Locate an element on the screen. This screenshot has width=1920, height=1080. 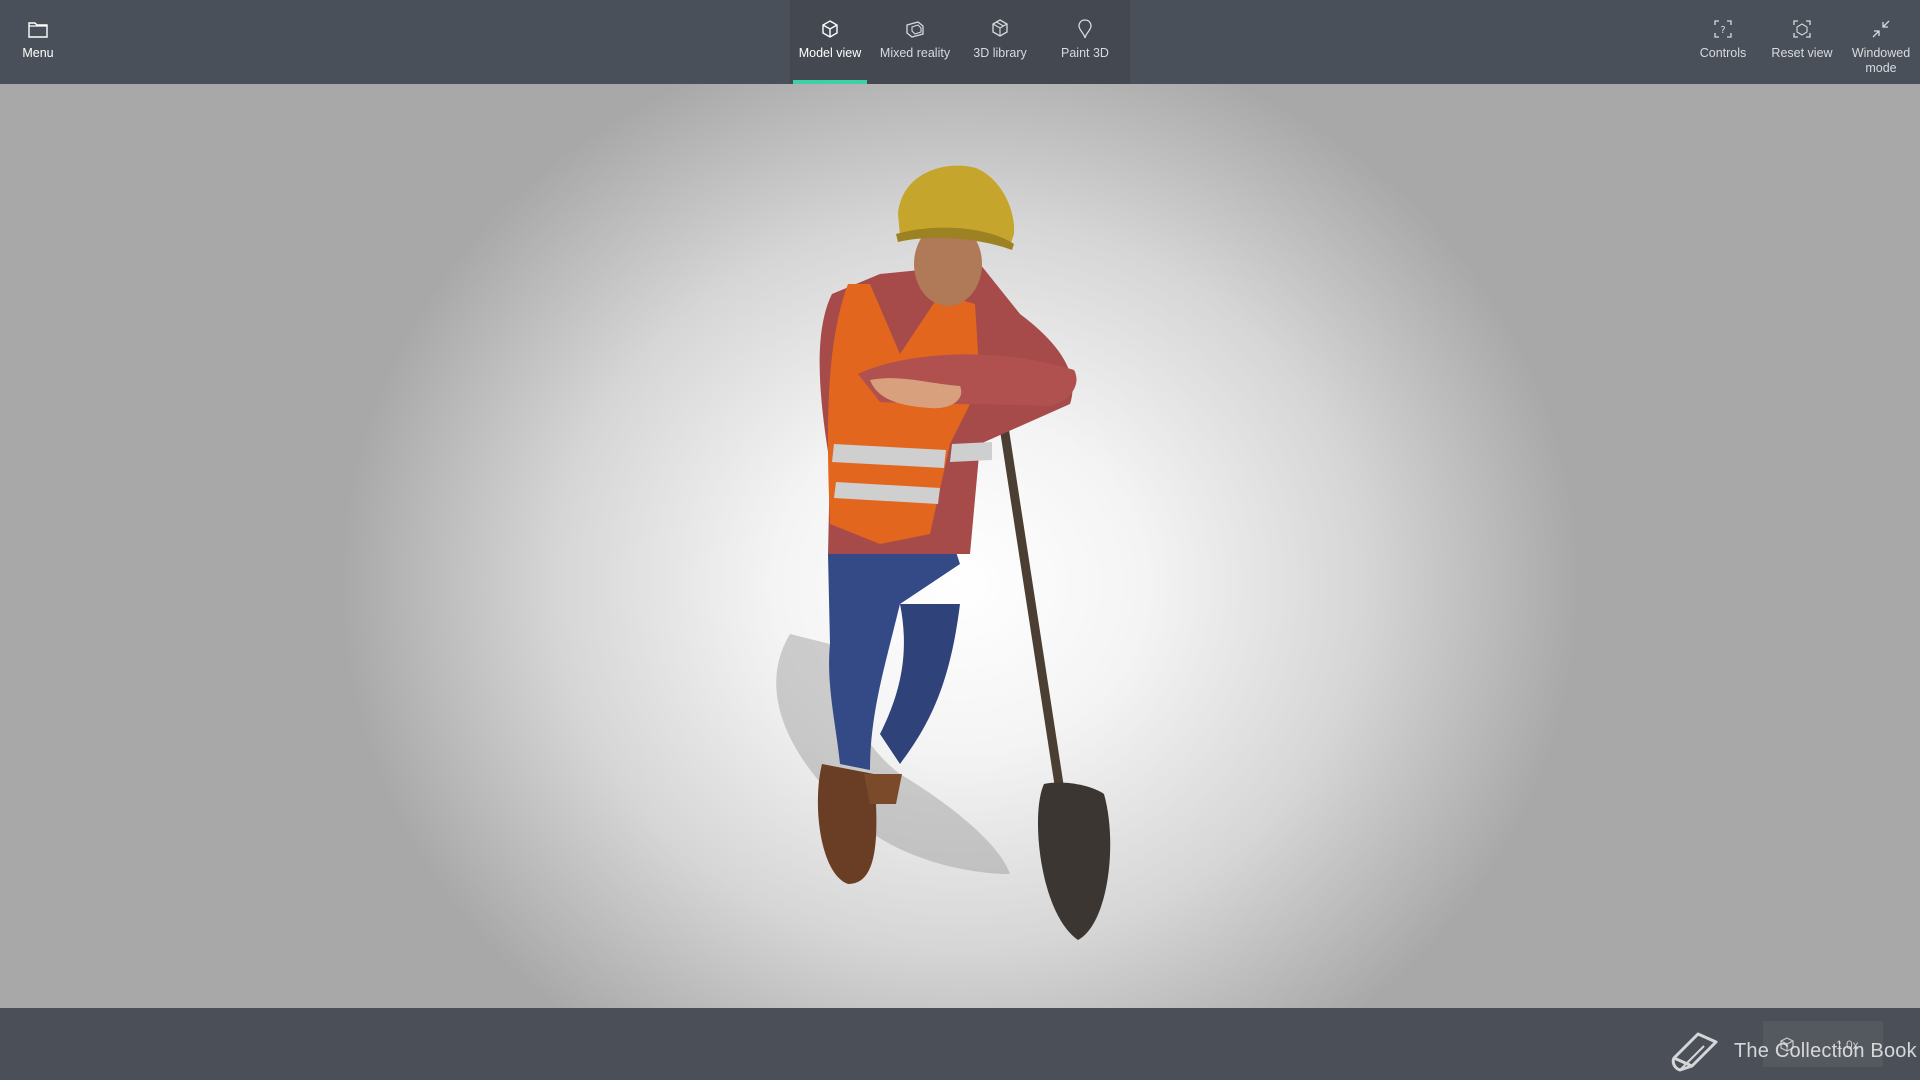
model-shadow is located at coordinates (893, 754).